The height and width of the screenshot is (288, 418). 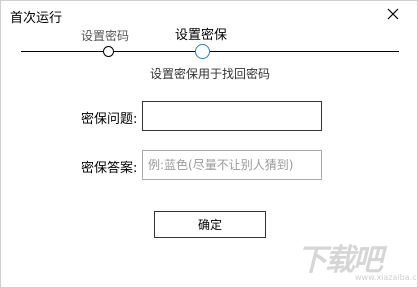 I want to click on step-hint: 设置密保用于找回密码, so click(x=210, y=74).